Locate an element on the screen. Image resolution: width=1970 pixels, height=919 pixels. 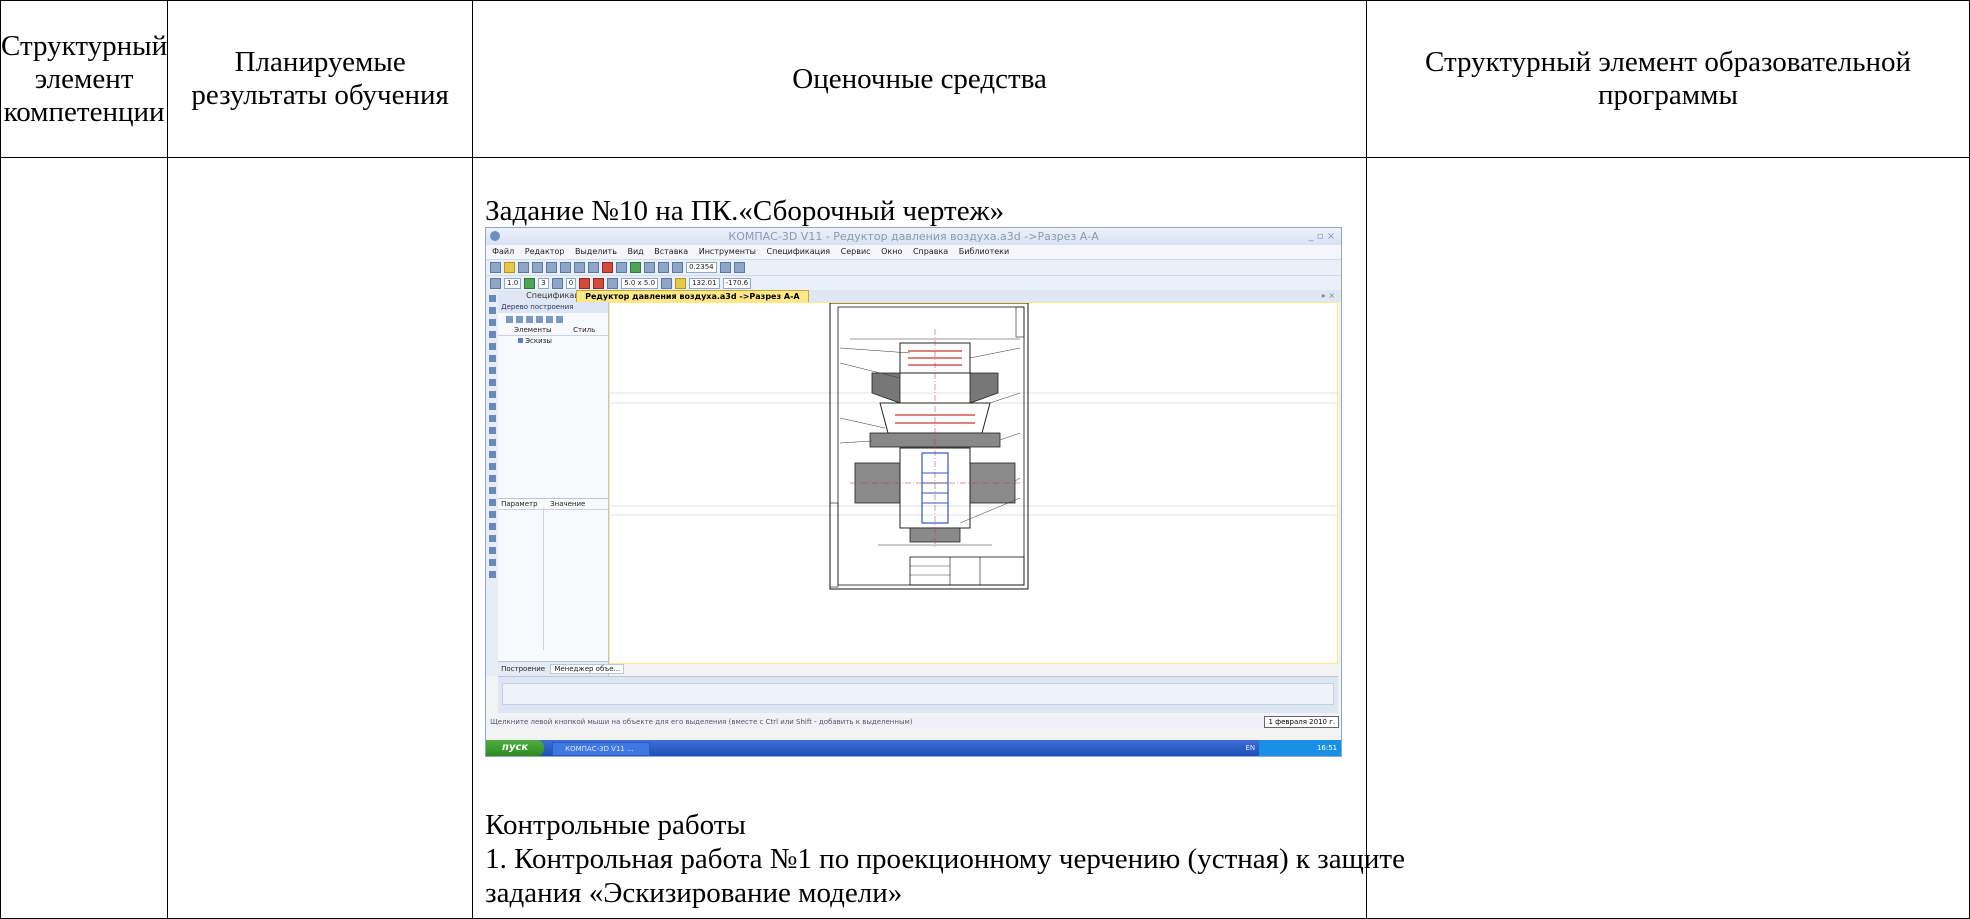
start-label: пуск is located at coordinates (515, 747).